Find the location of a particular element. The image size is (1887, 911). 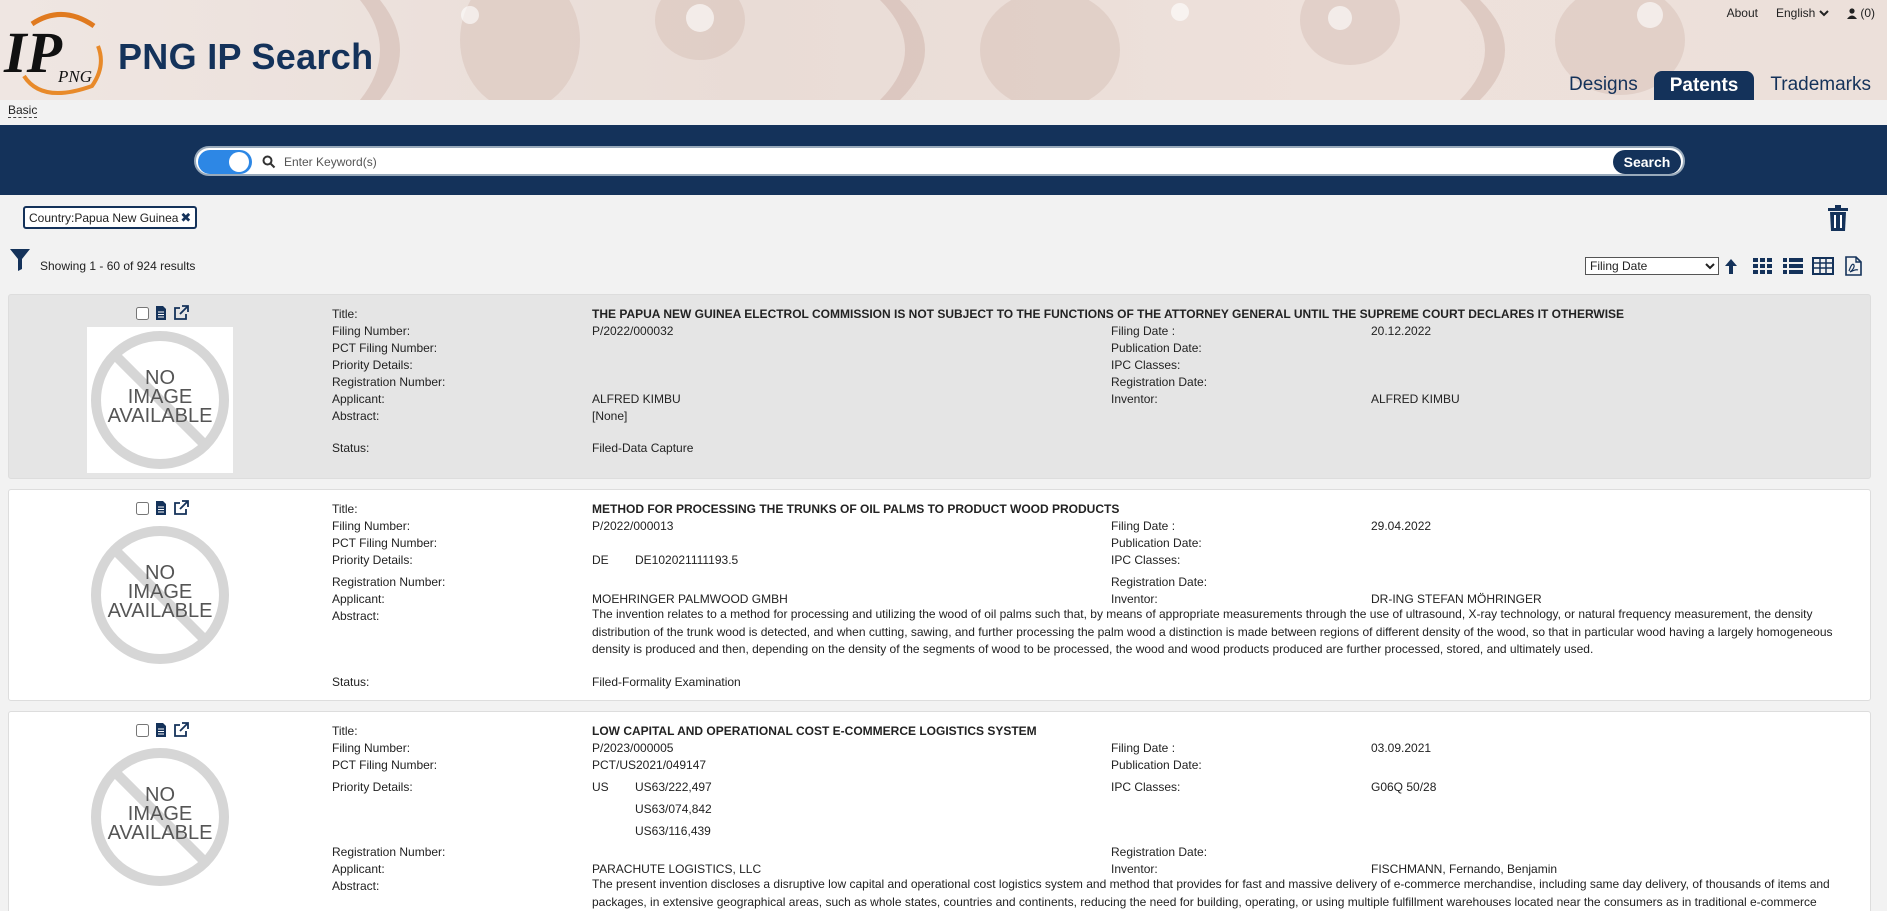

filing-number: P/2022/000032 is located at coordinates (633, 331).